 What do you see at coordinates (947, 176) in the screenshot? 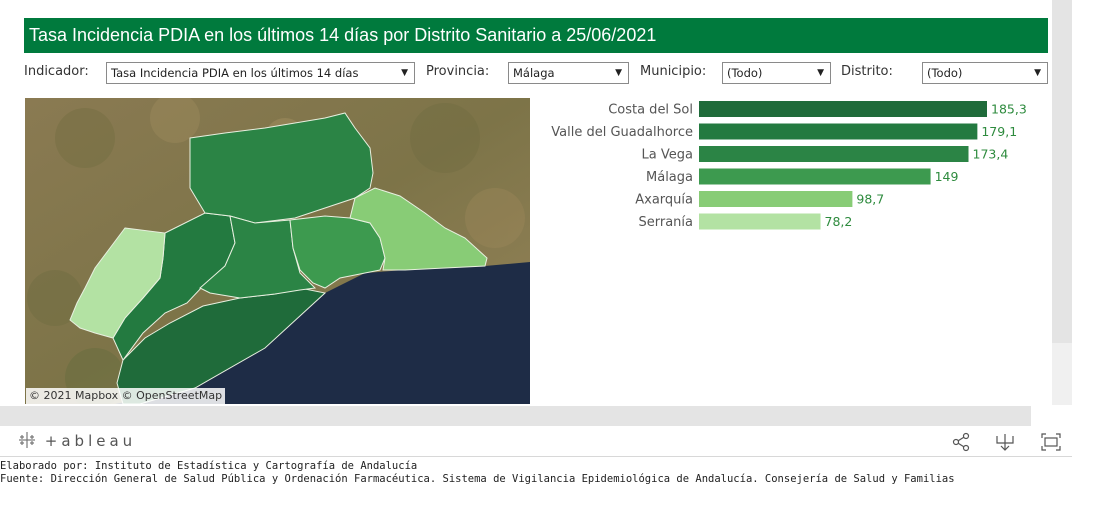
I see `bar-value-label: 149` at bounding box center [947, 176].